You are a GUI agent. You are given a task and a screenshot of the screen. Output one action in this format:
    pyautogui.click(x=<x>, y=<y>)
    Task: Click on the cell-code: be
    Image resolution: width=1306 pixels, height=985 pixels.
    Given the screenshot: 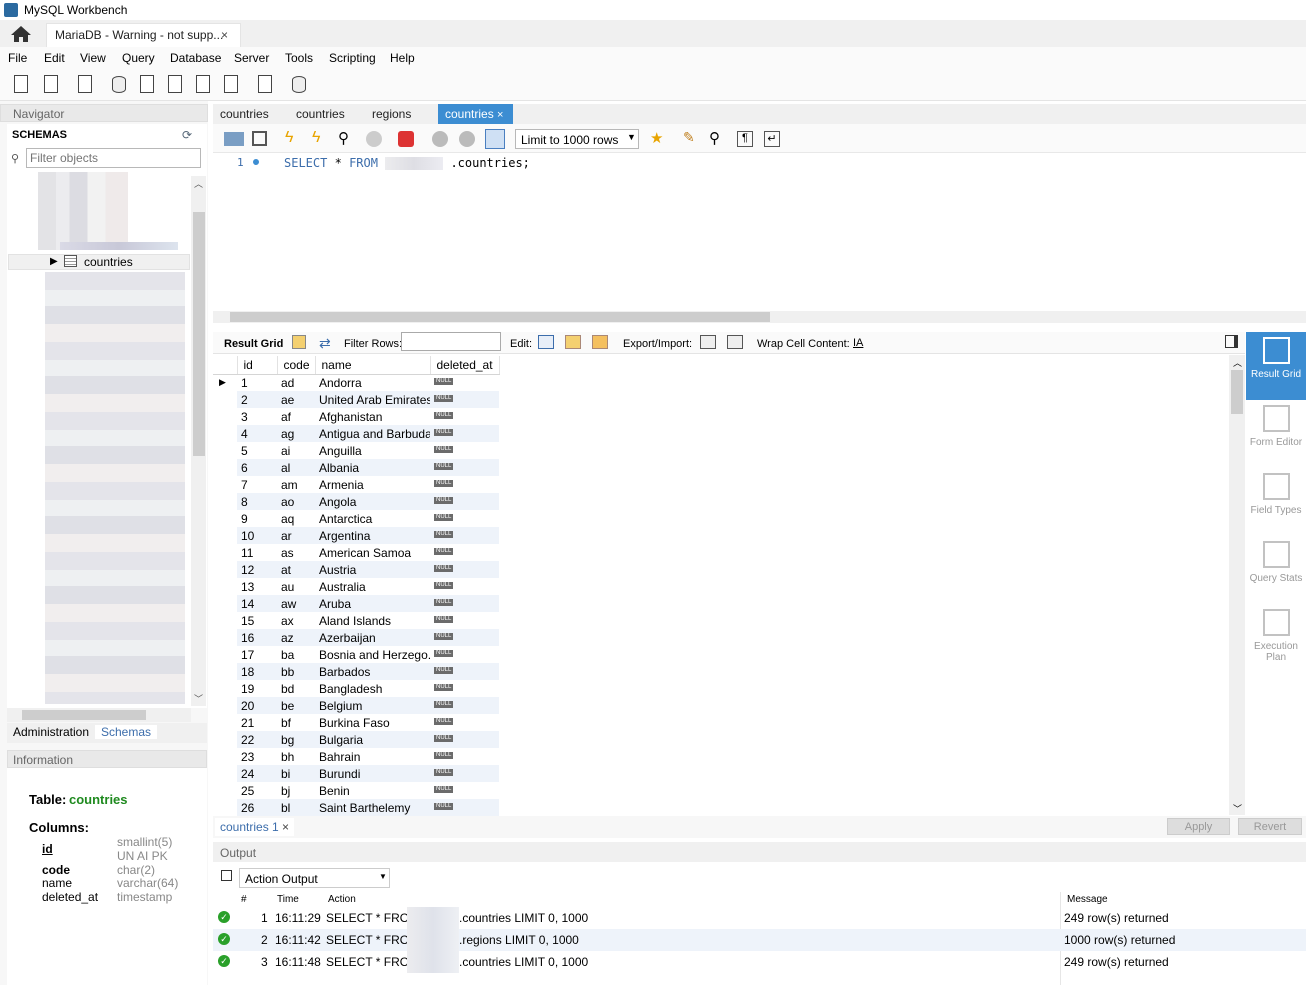 What is the action you would take?
    pyautogui.click(x=296, y=705)
    